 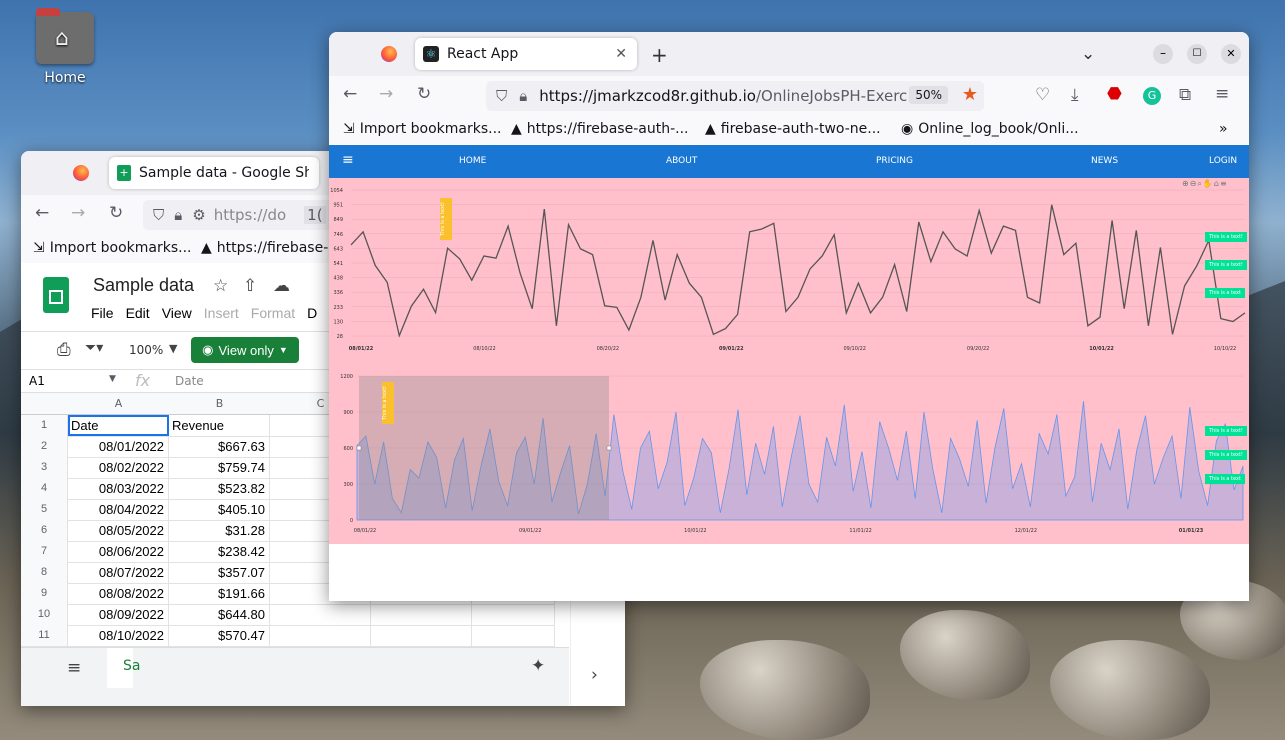 I want to click on cell-b: $191.66, so click(x=219, y=593).